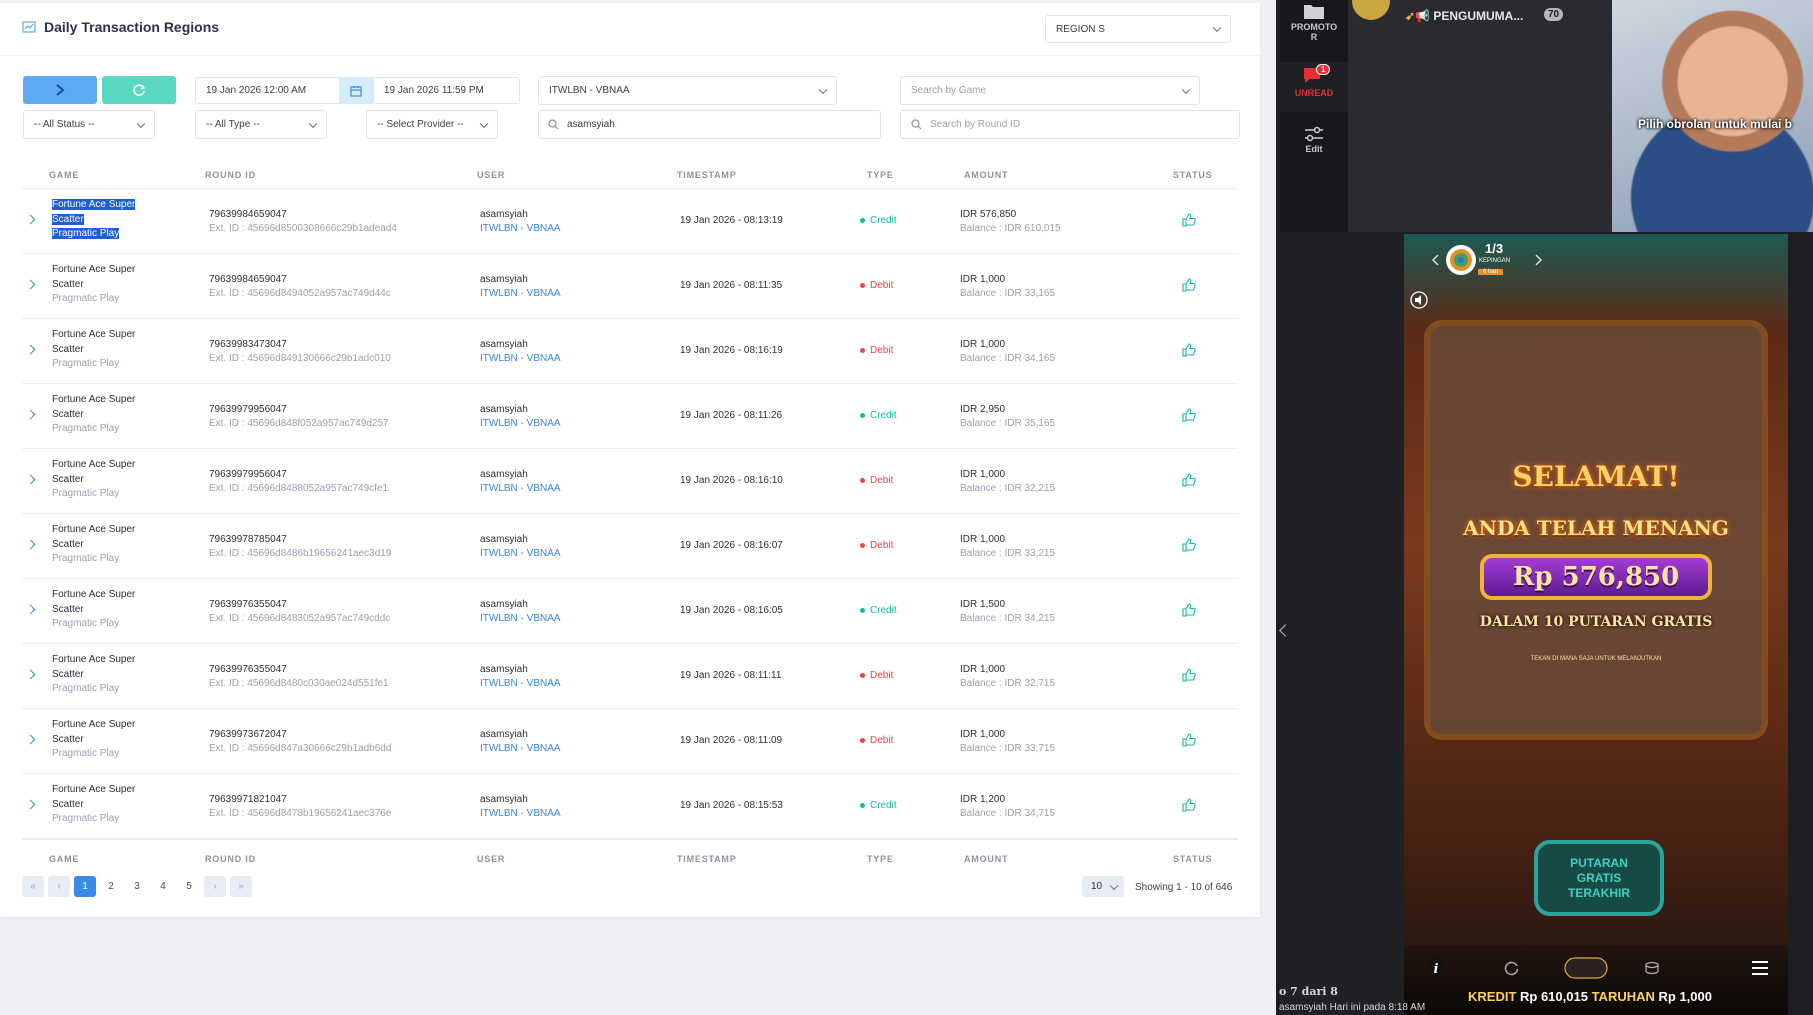  Describe the element at coordinates (60, 90) in the screenshot. I see `next-button` at that location.